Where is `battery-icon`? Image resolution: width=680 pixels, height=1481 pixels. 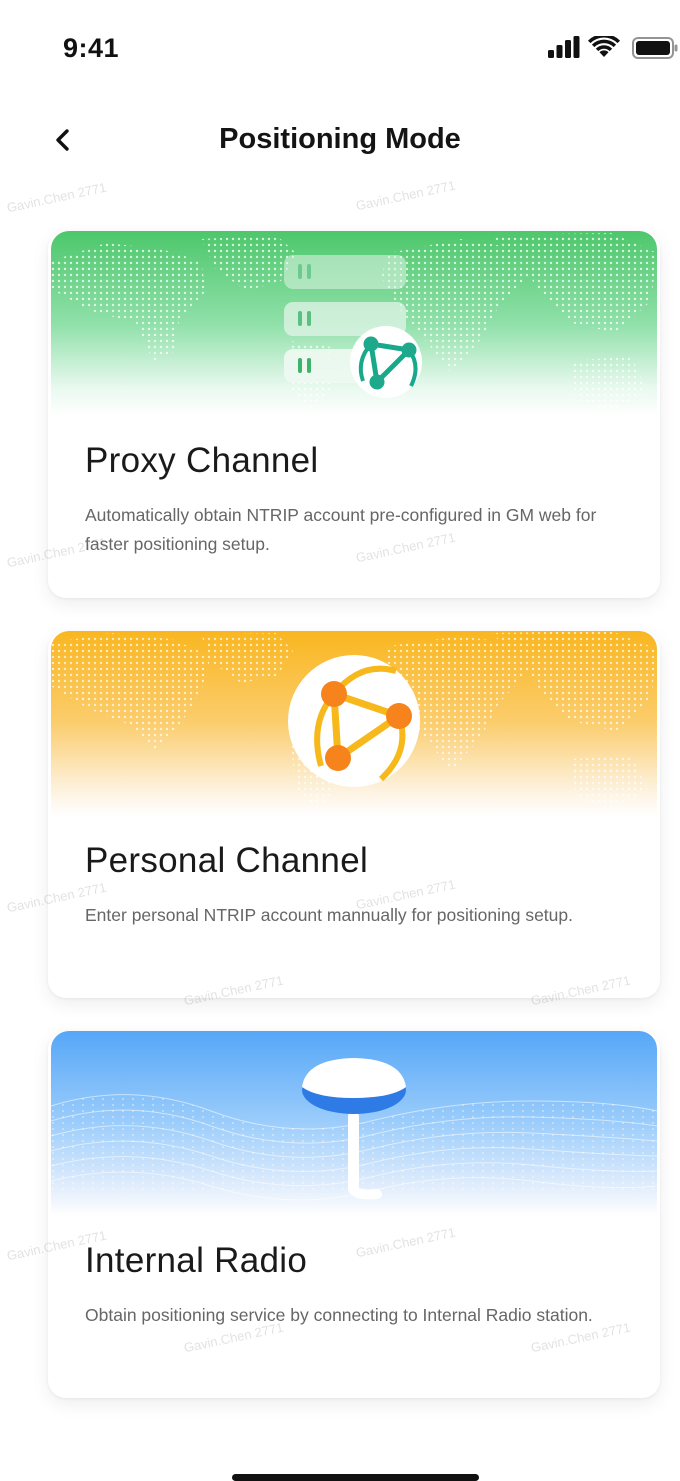
battery-icon is located at coordinates (655, 48).